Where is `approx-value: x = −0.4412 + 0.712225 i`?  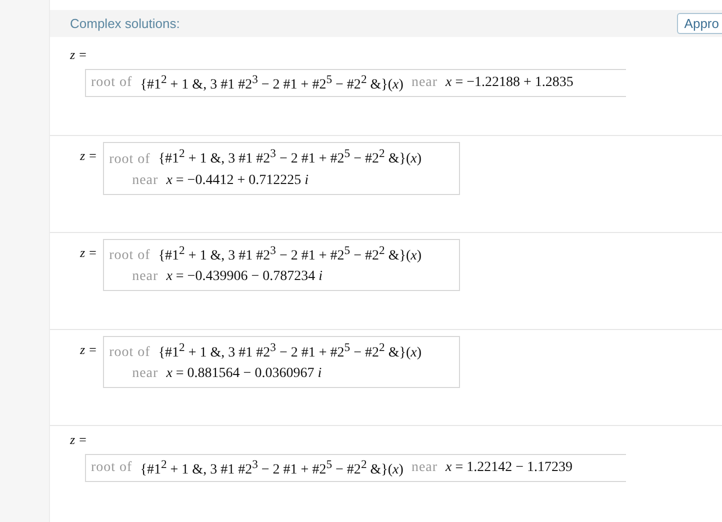 approx-value: x = −0.4412 + 0.712225 i is located at coordinates (237, 180).